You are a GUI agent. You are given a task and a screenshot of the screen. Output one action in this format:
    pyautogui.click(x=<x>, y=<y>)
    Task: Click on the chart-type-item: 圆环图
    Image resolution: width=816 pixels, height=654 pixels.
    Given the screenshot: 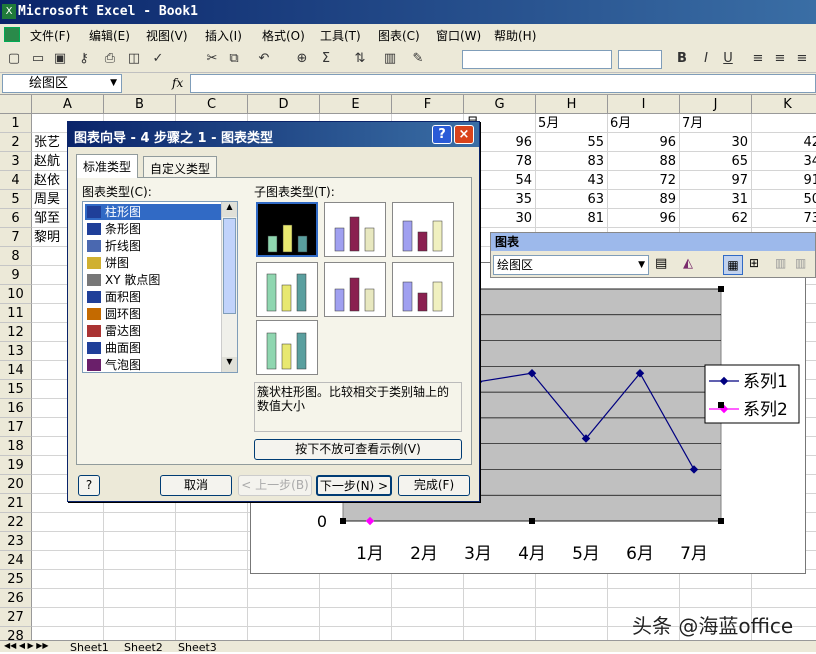 What is the action you would take?
    pyautogui.click(x=153, y=314)
    